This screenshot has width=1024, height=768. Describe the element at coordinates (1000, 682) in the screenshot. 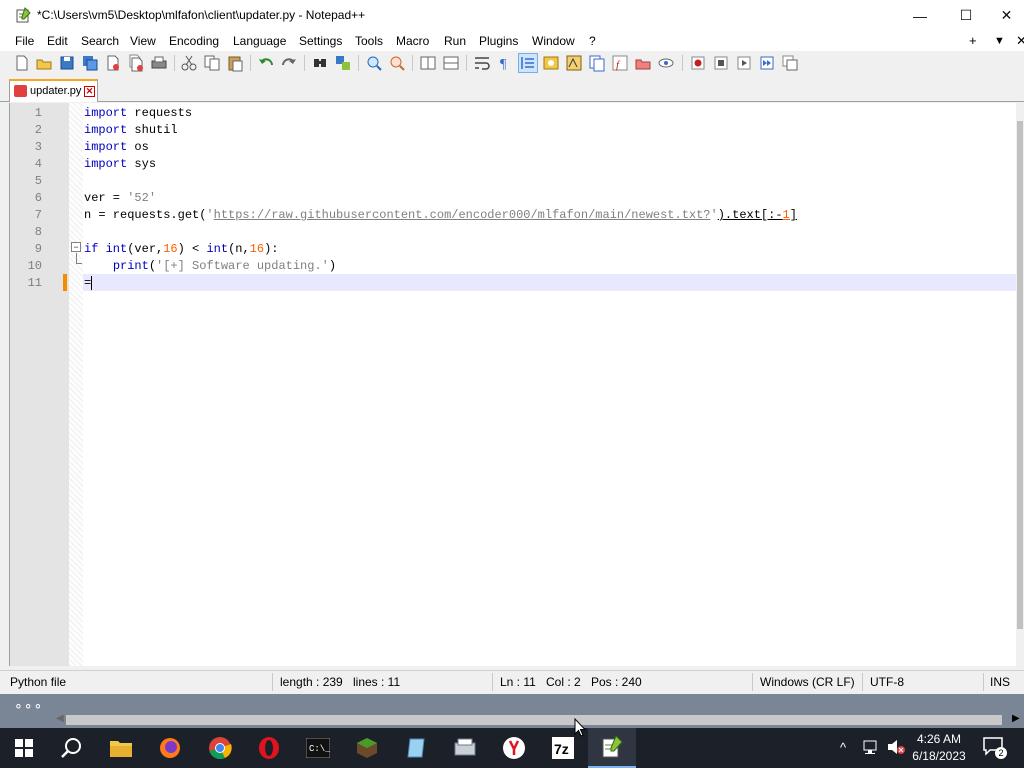

I see `status-insert-mode: INS` at that location.